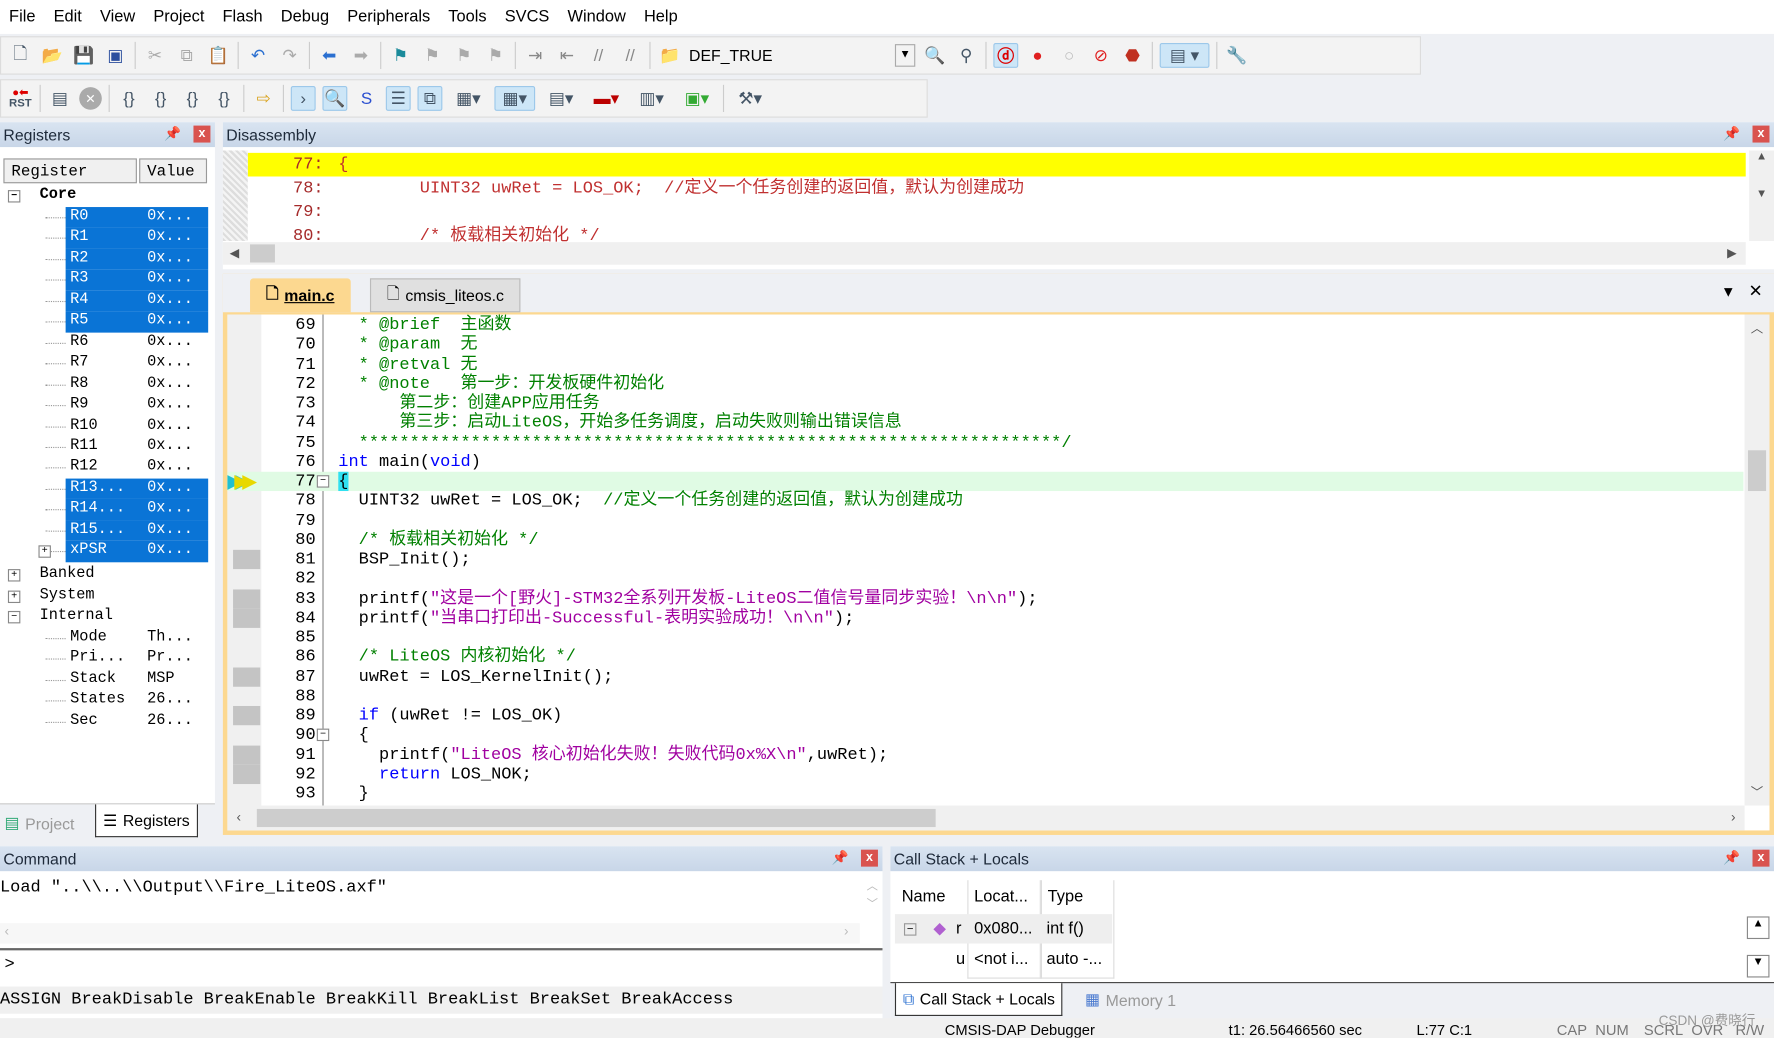  What do you see at coordinates (1731, 858) in the screenshot?
I see `pin-icon: 📌` at bounding box center [1731, 858].